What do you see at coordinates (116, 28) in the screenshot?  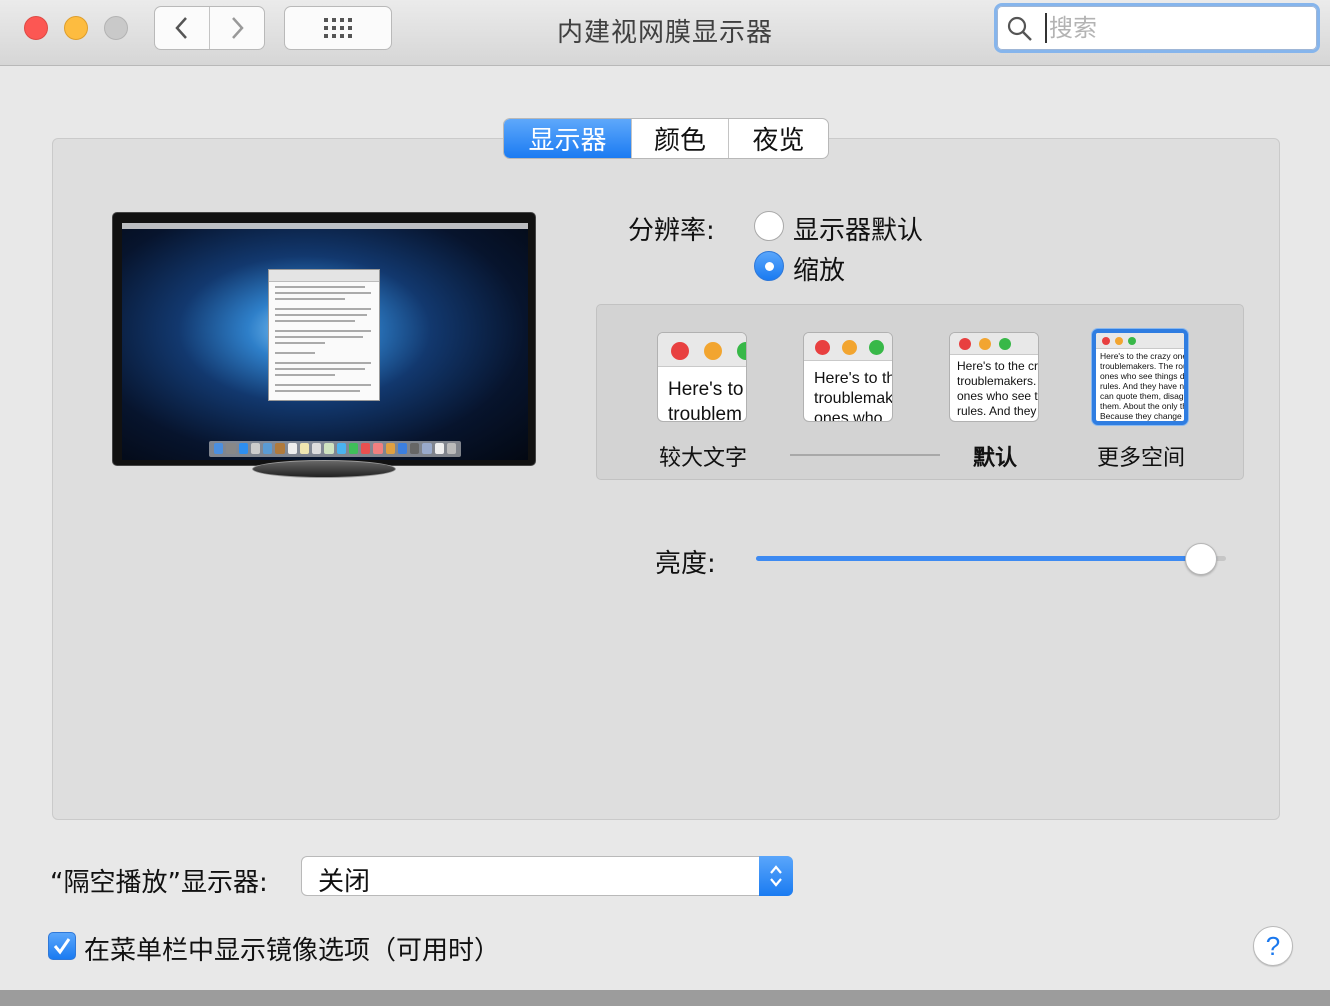 I see `zoom-window-button` at bounding box center [116, 28].